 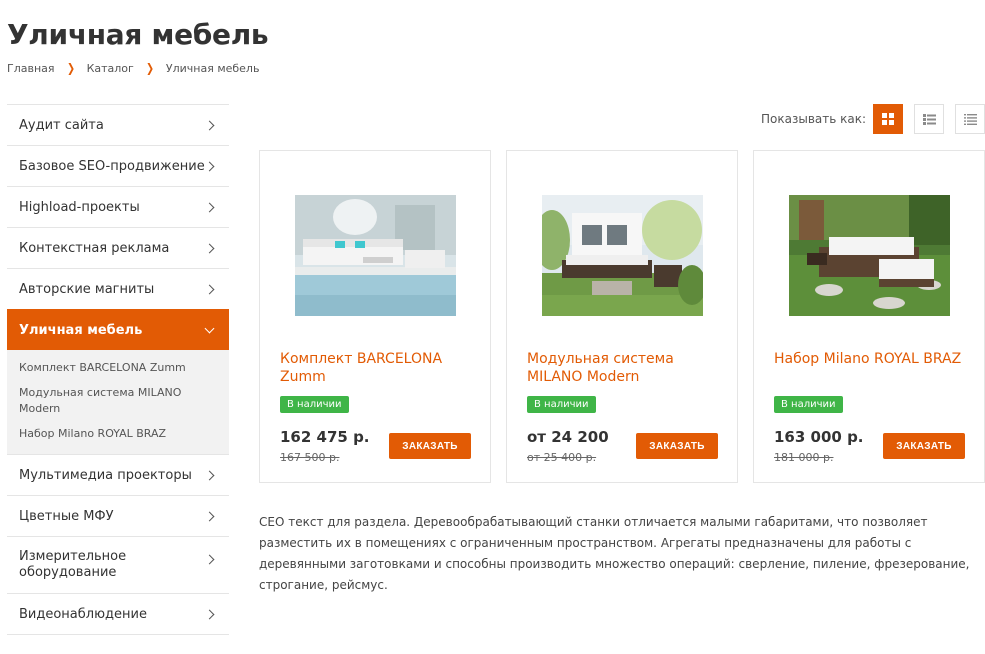 I want to click on page-title: Уличная мебель, so click(x=138, y=34).